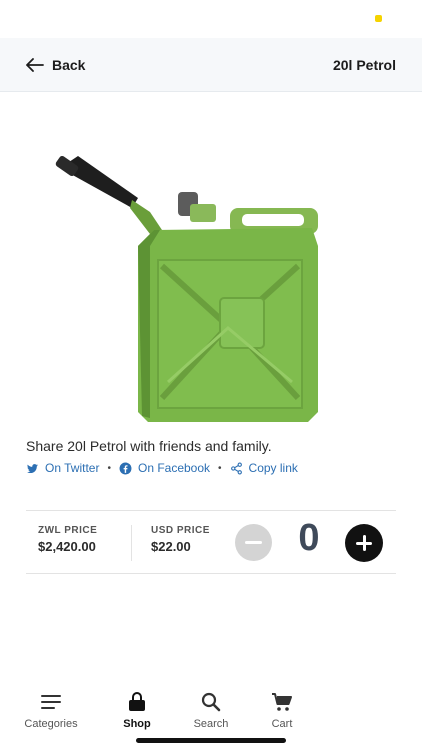  Describe the element at coordinates (35, 64) in the screenshot. I see `arrow-left-icon` at that location.